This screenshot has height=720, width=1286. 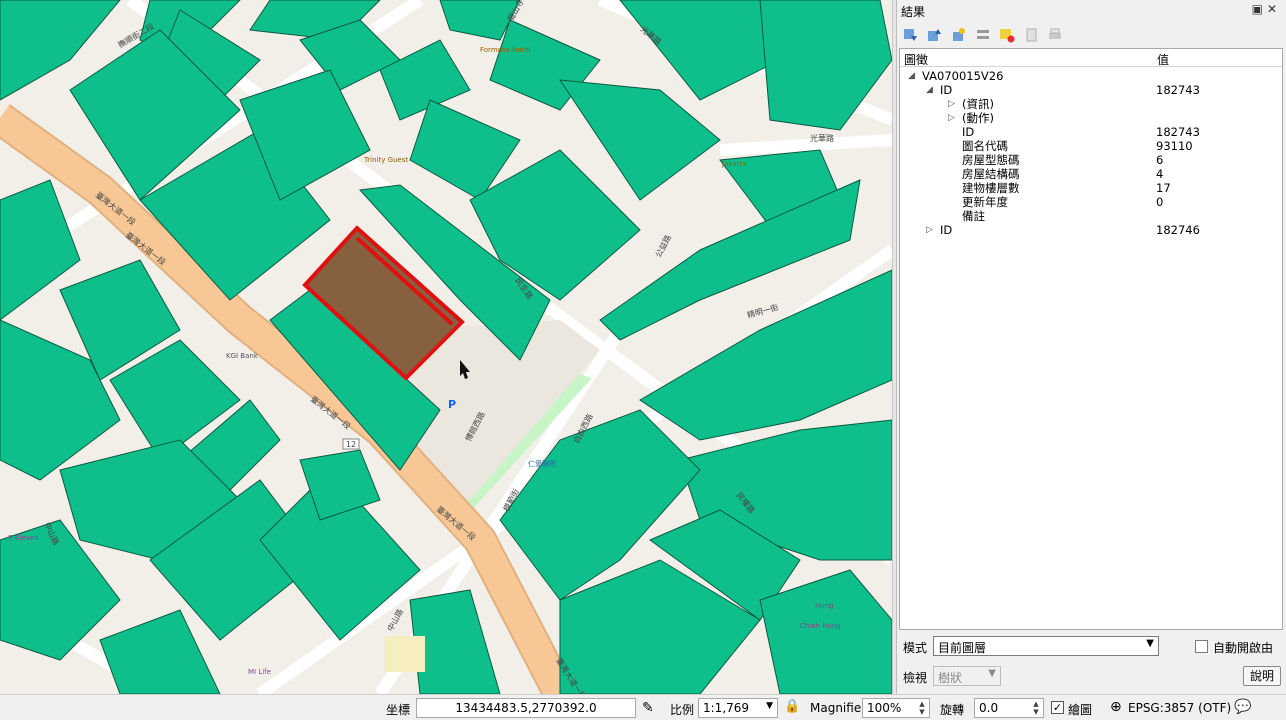 What do you see at coordinates (1091, 188) in the screenshot?
I see `tree-row: 建物樓層數 17` at bounding box center [1091, 188].